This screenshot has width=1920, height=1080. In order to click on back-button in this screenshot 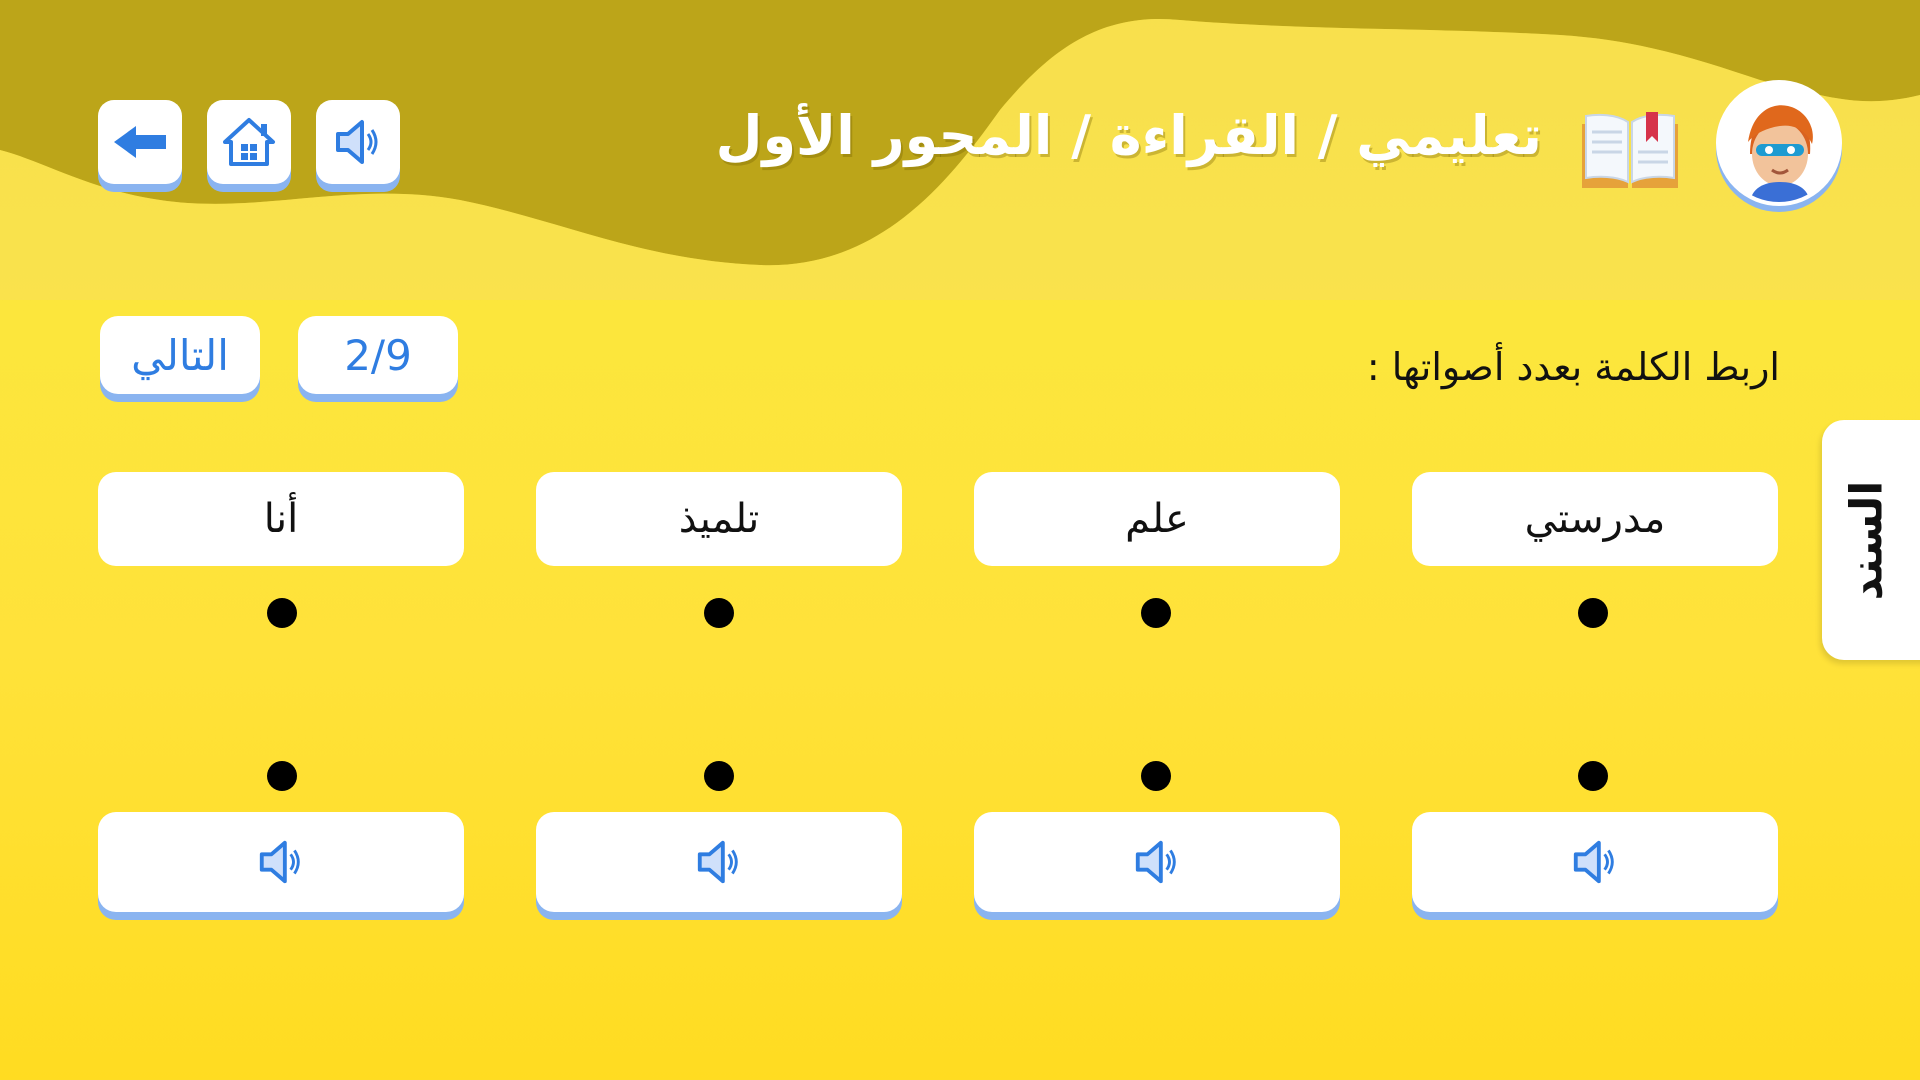, I will do `click(140, 142)`.